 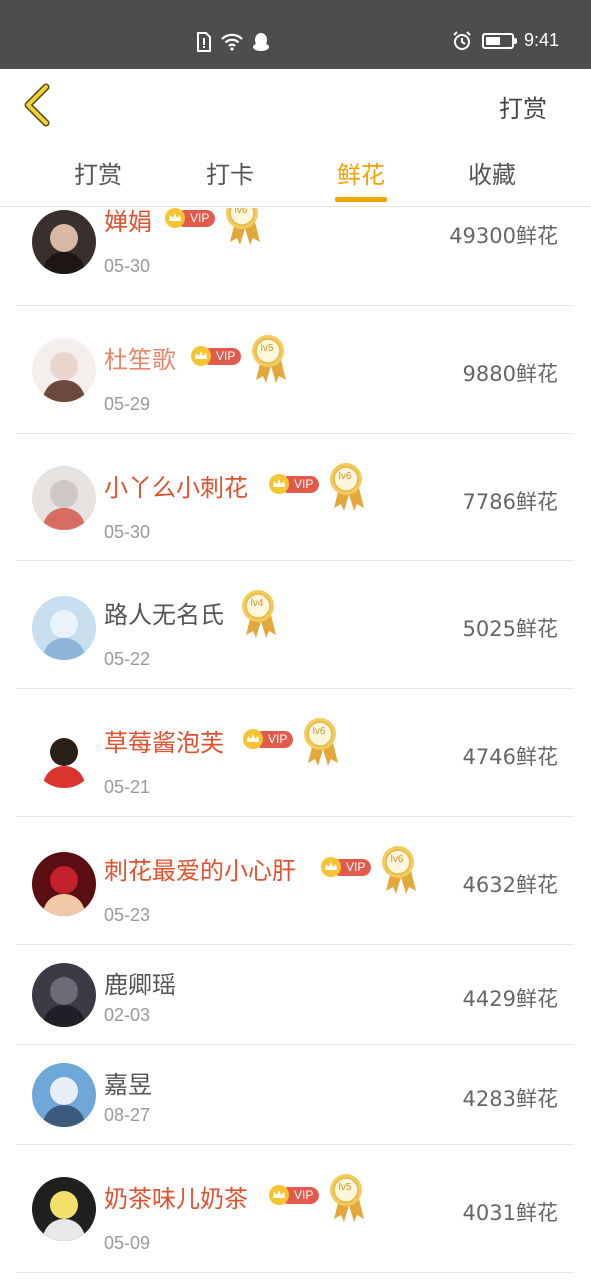 I want to click on qq-penguin-icon, so click(x=261, y=42).